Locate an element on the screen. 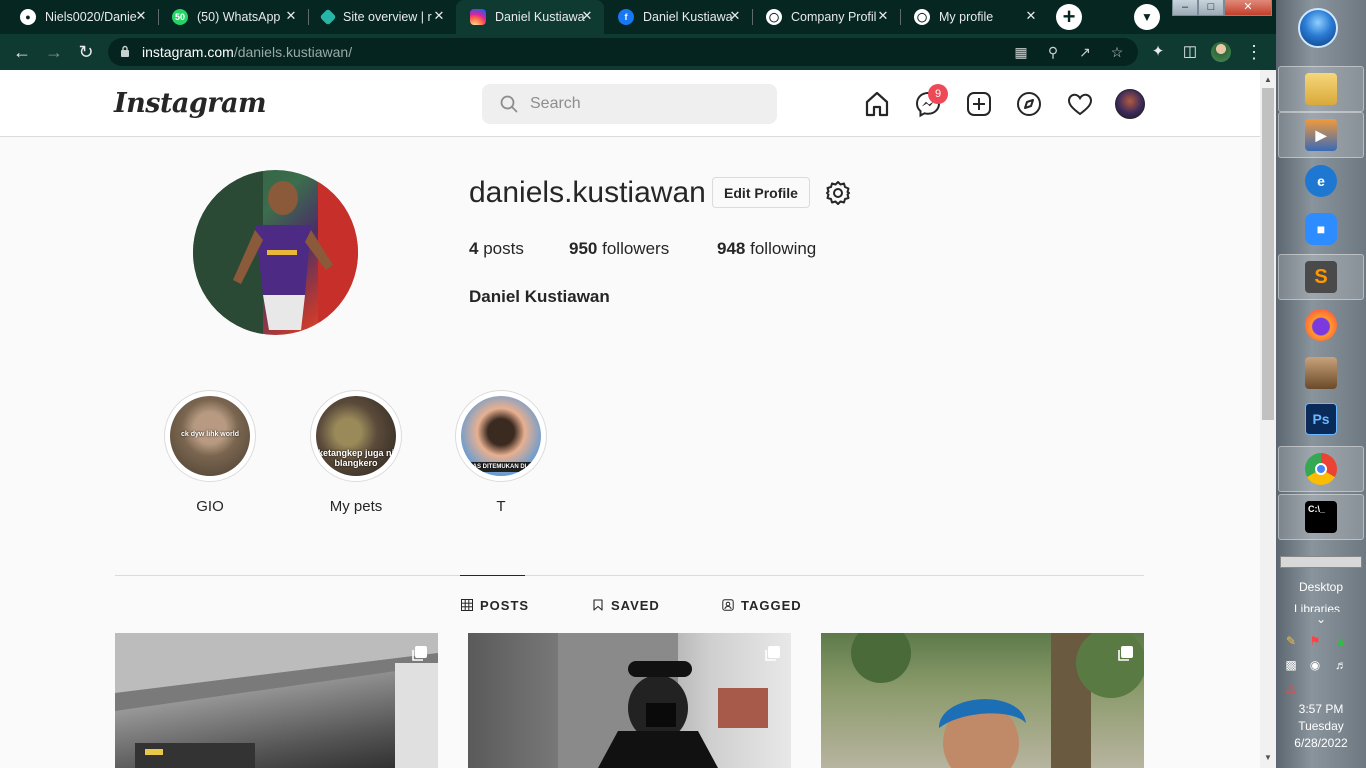 Image resolution: width=1366 pixels, height=768 pixels. clock-time: 3:57 PM is located at coordinates (1321, 709).